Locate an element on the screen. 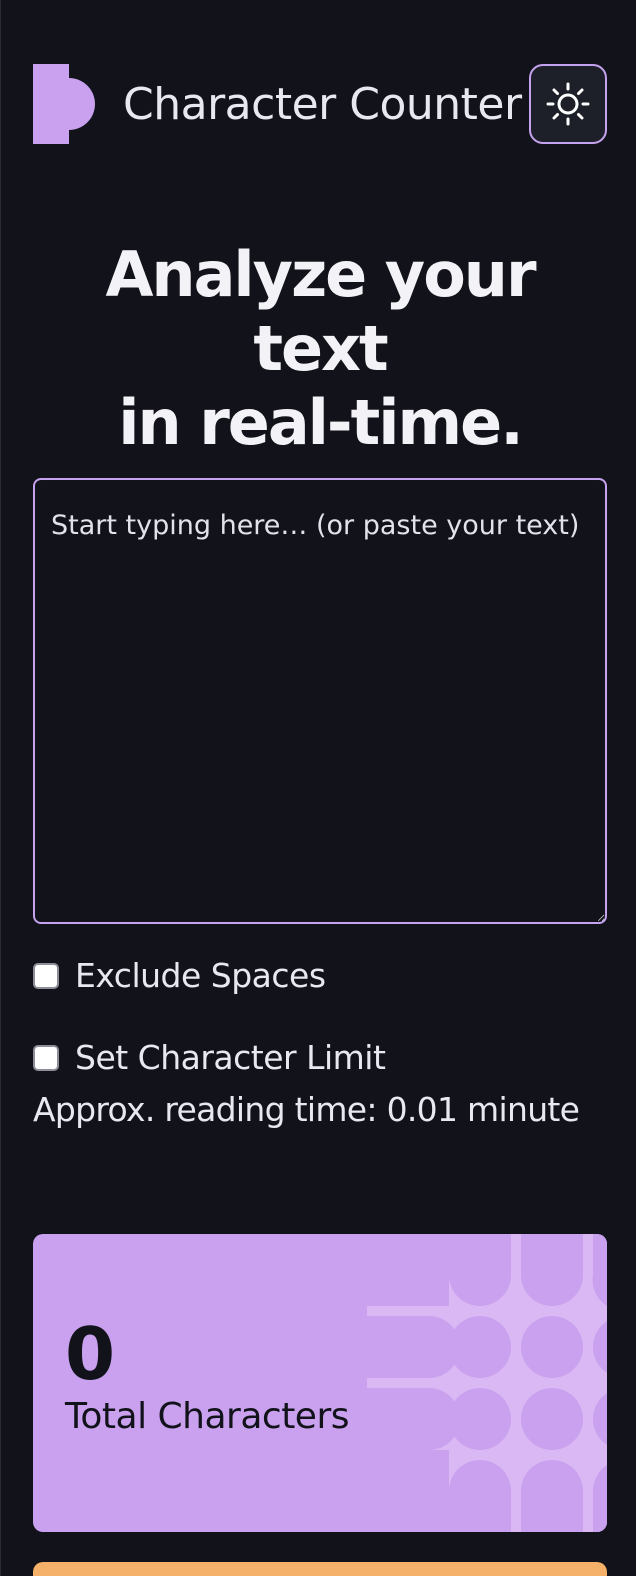 The height and width of the screenshot is (1576, 636). exclude-spaces-label: Exclude Spaces is located at coordinates (200, 975).